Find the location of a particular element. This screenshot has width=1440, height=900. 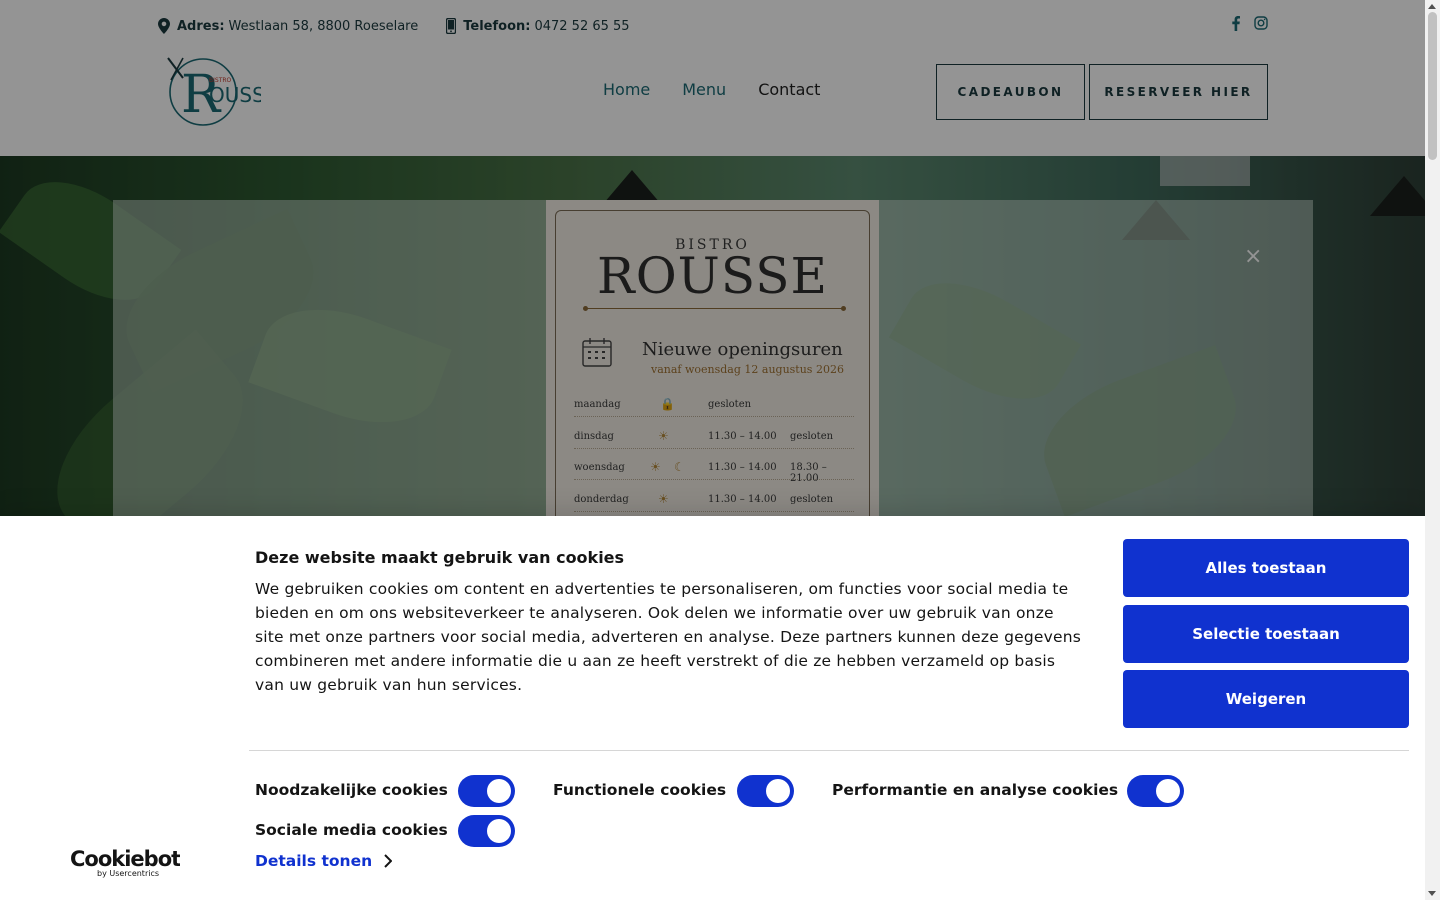

social-cookies-toggle is located at coordinates (486, 831).